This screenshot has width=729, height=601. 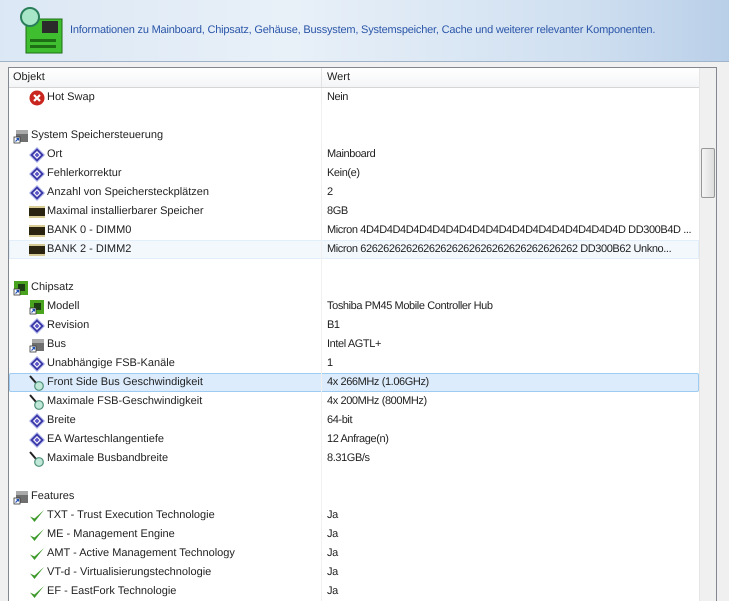 What do you see at coordinates (52, 288) in the screenshot?
I see `group-label: Chipsatz` at bounding box center [52, 288].